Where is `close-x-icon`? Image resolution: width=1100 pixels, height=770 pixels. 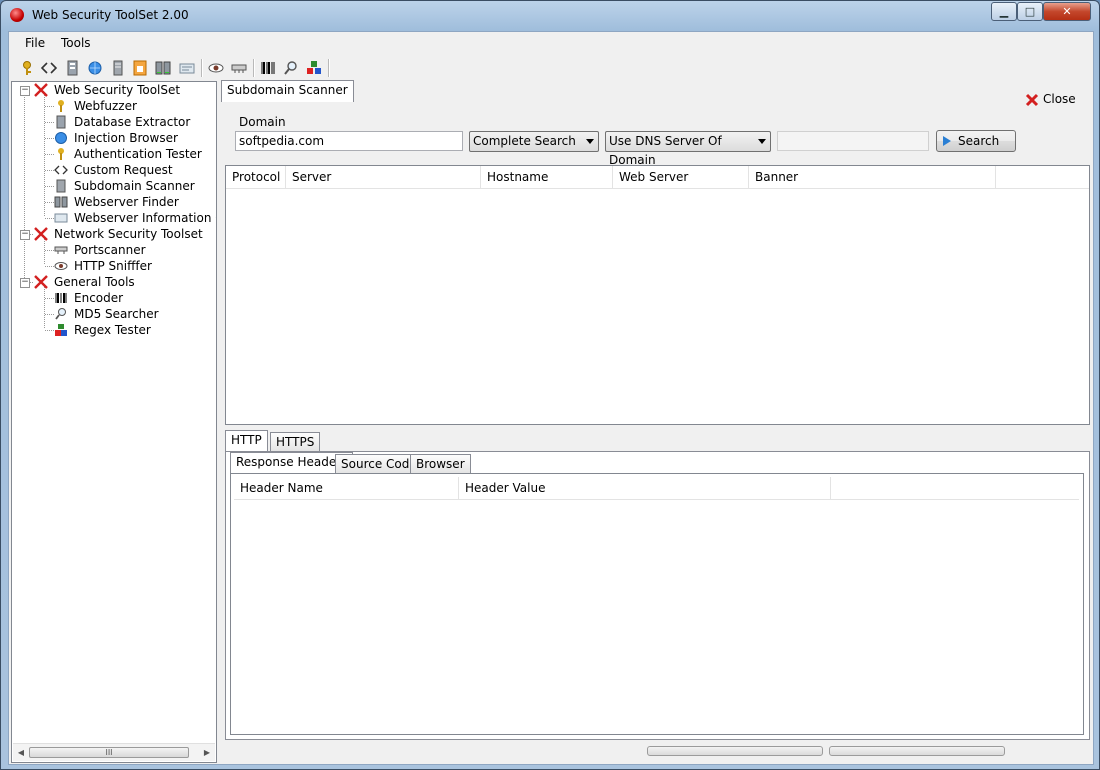 close-x-icon is located at coordinates (1032, 100).